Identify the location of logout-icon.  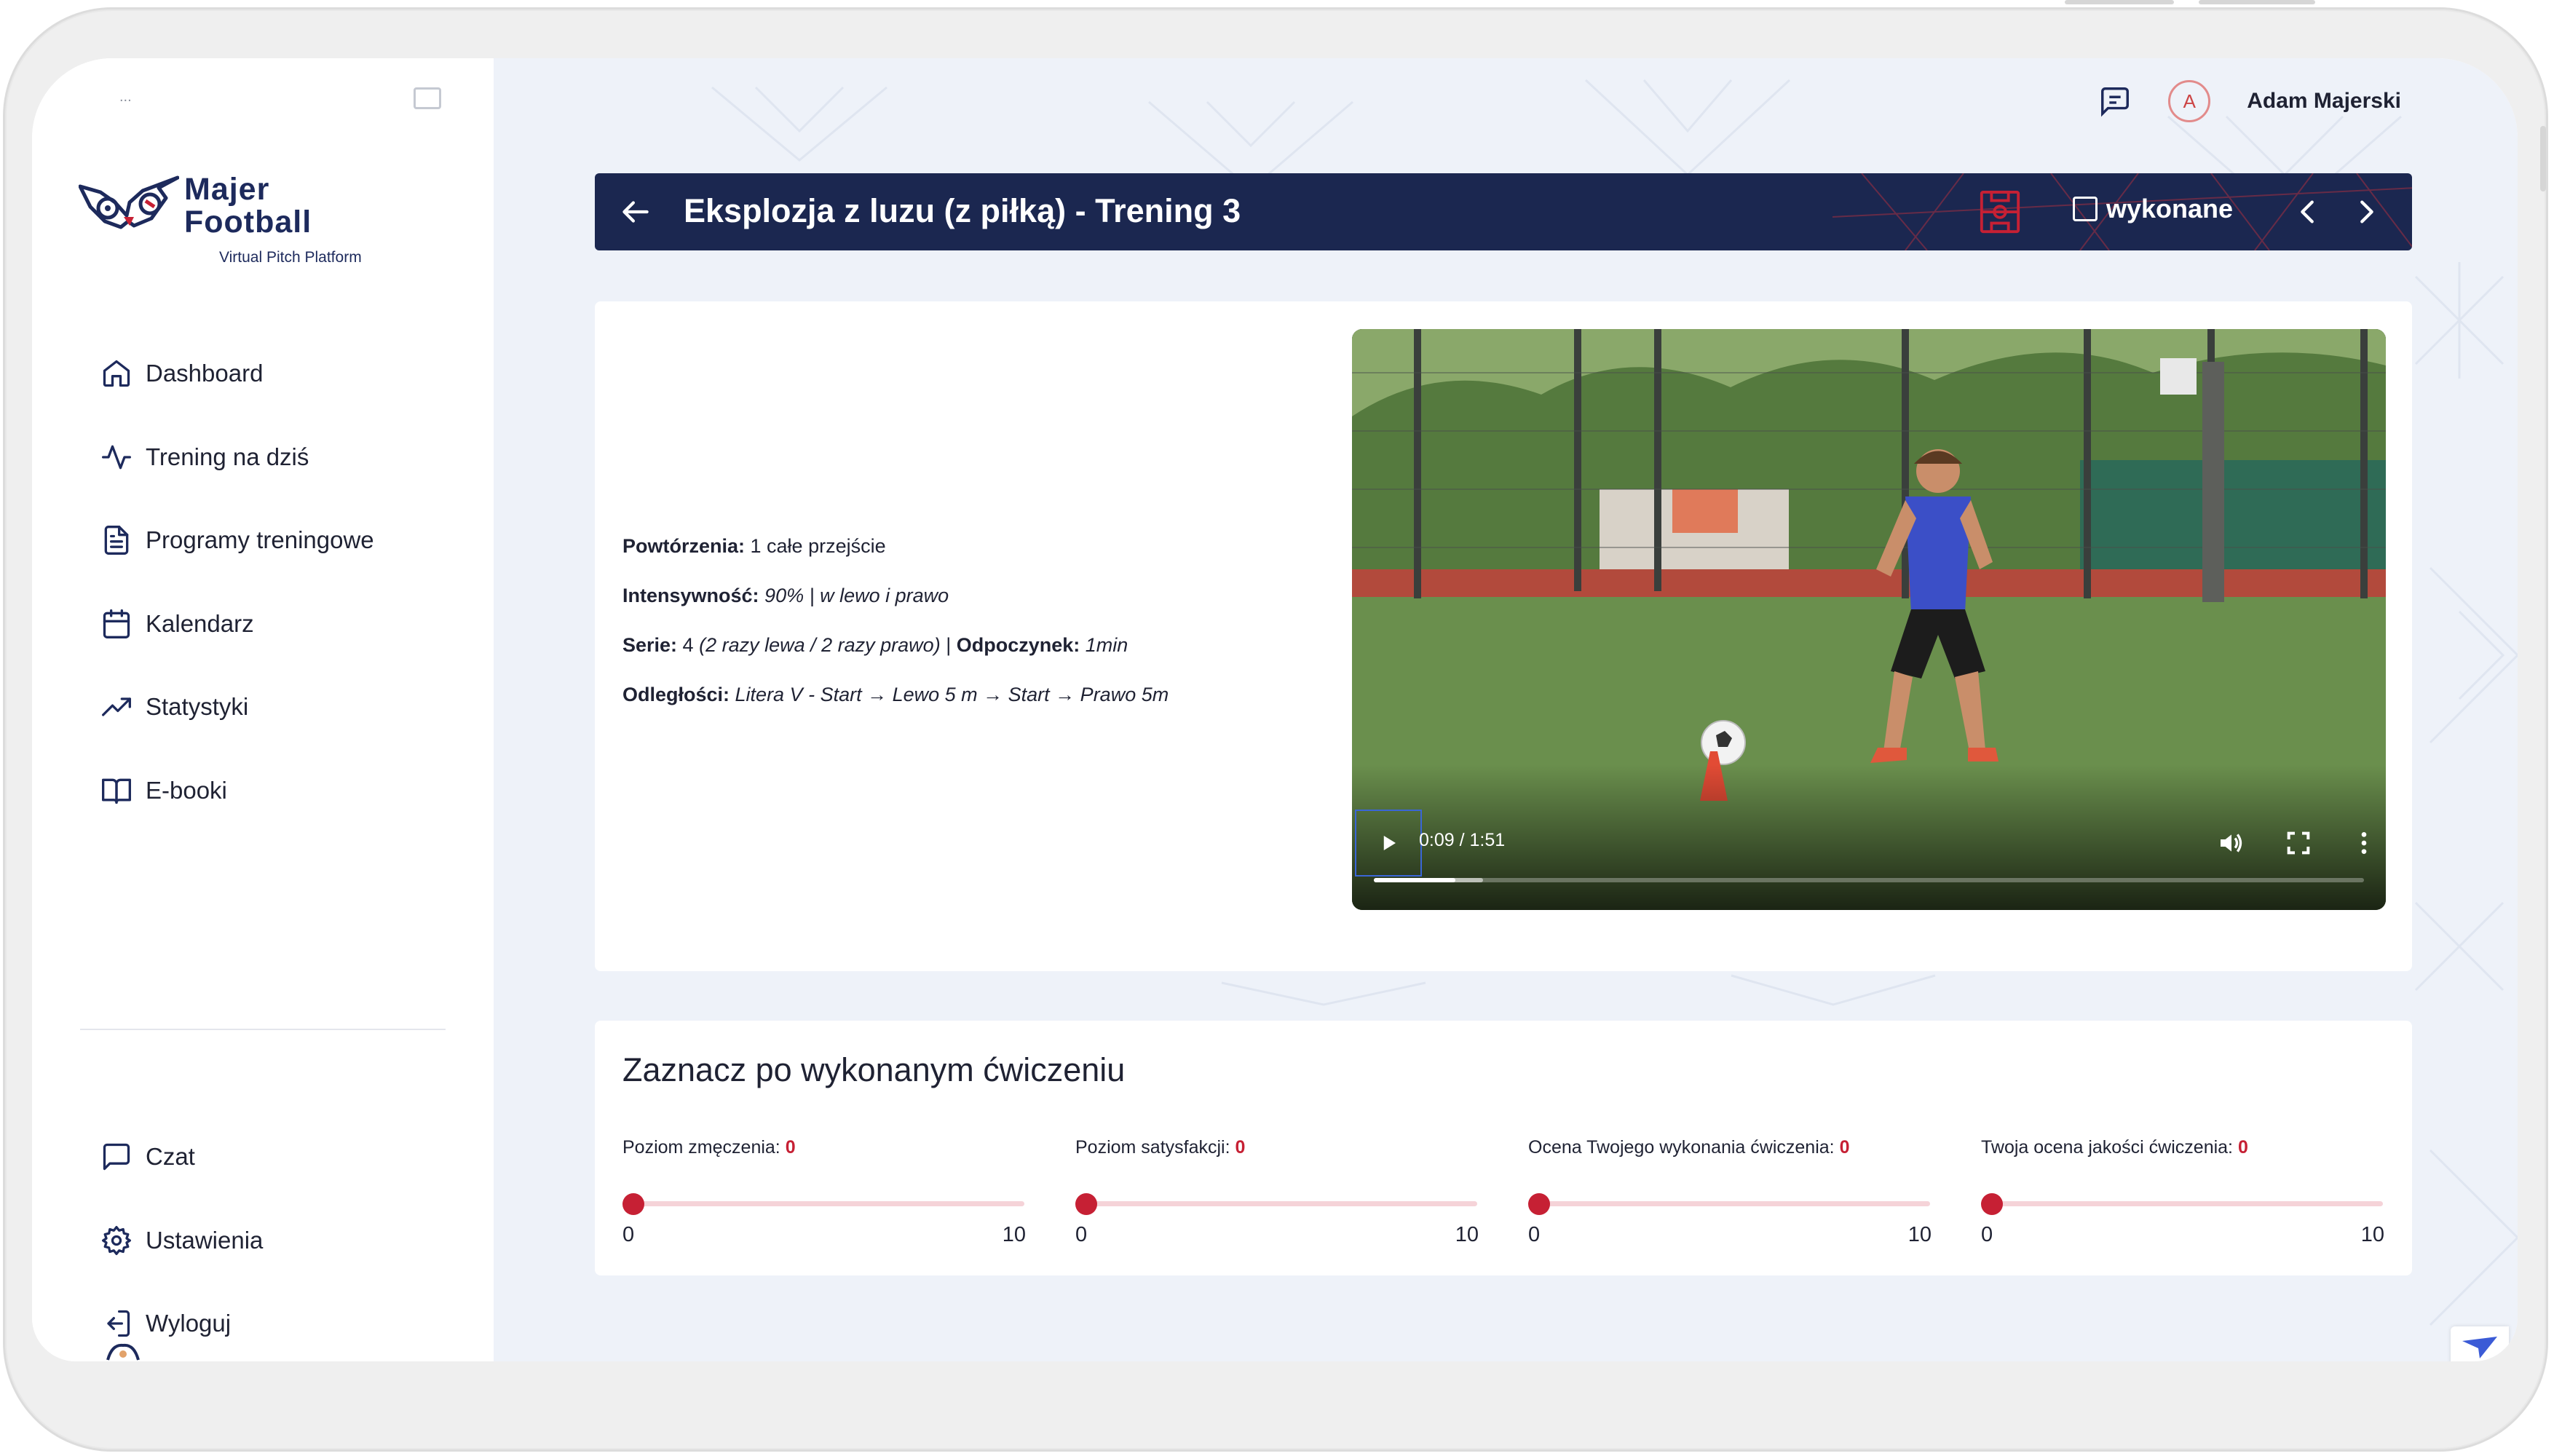
(118, 1323).